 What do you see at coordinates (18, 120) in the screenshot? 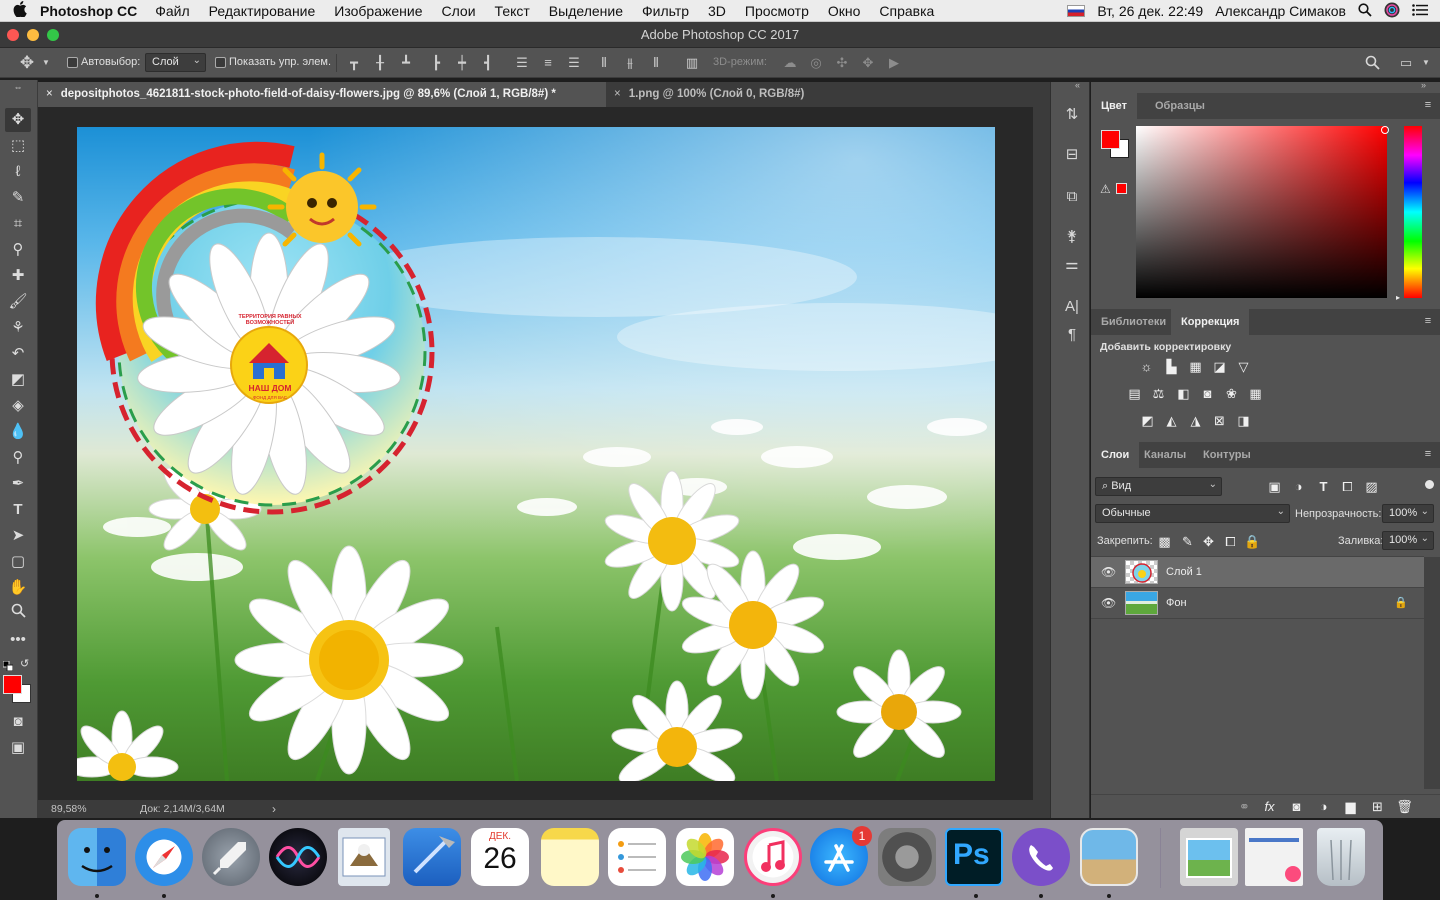
I see `move-tool-icon: ✥` at bounding box center [18, 120].